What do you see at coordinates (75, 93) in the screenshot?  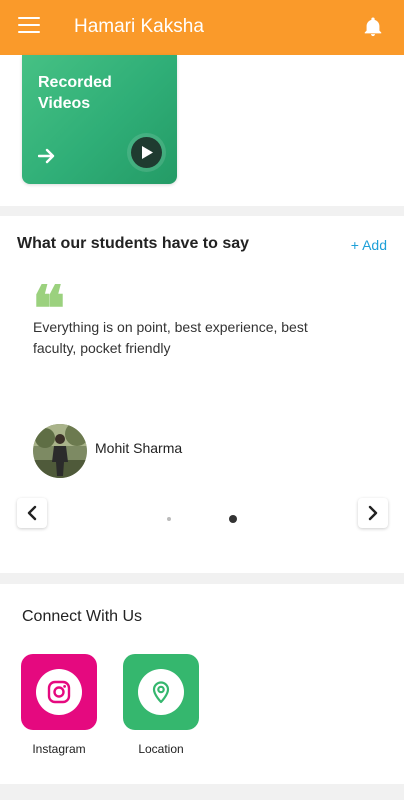 I see `recorded-videos-label: Recorded Videos` at bounding box center [75, 93].